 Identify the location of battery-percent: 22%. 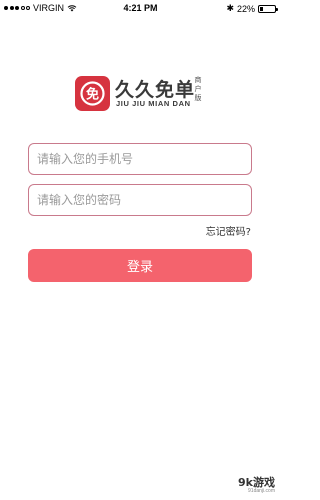
(245, 8).